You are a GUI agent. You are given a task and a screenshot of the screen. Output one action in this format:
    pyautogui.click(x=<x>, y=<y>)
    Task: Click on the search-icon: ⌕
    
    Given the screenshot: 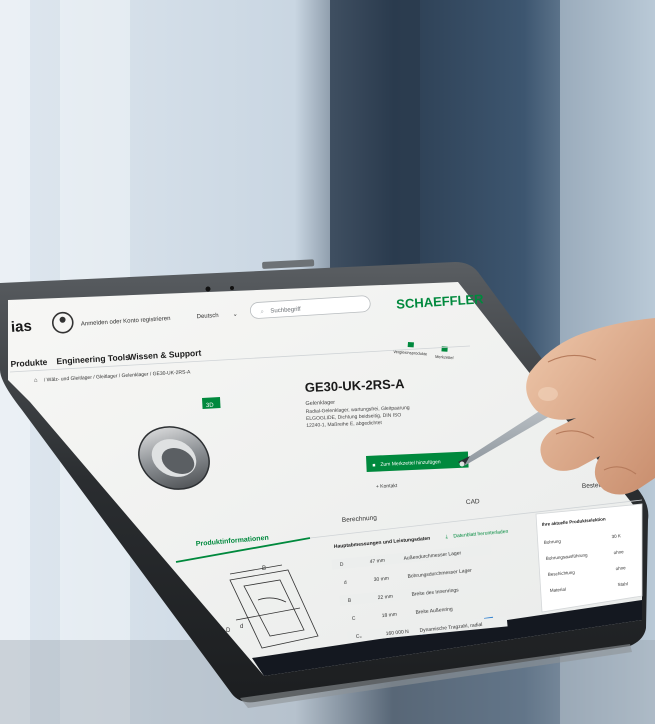 What is the action you would take?
    pyautogui.click(x=262, y=312)
    